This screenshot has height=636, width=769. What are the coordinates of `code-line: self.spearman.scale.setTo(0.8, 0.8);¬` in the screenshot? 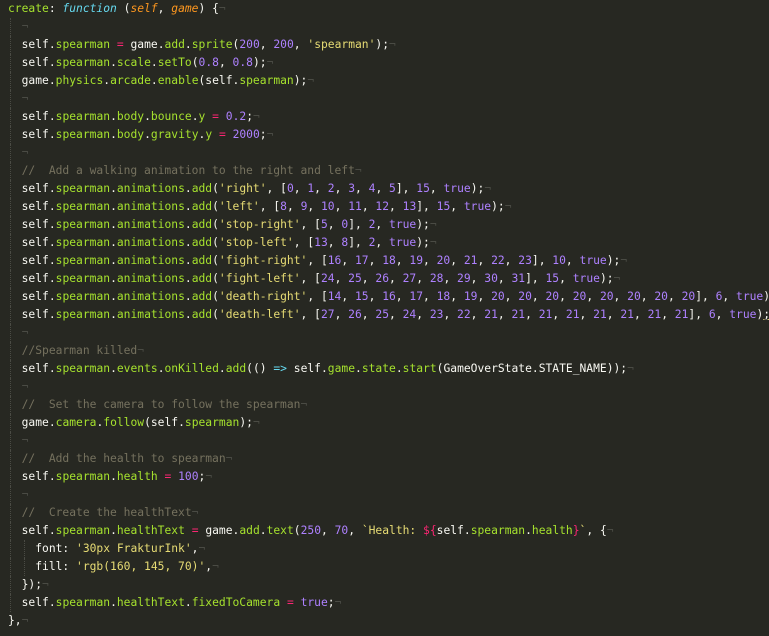 It's located at (384, 63).